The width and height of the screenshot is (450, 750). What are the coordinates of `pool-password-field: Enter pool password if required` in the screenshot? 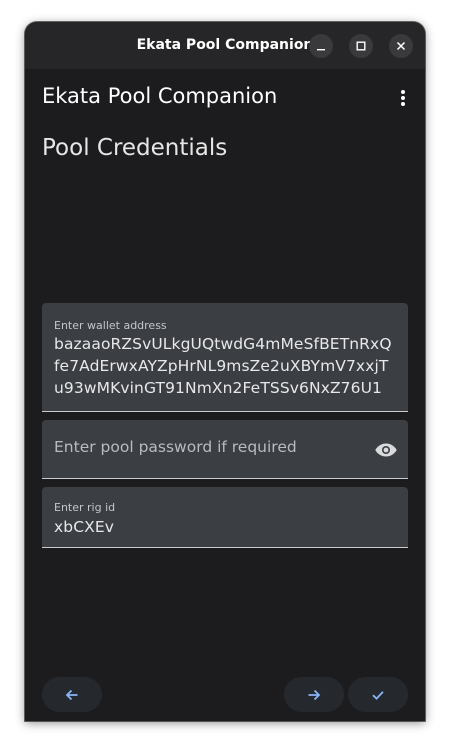 It's located at (225, 449).